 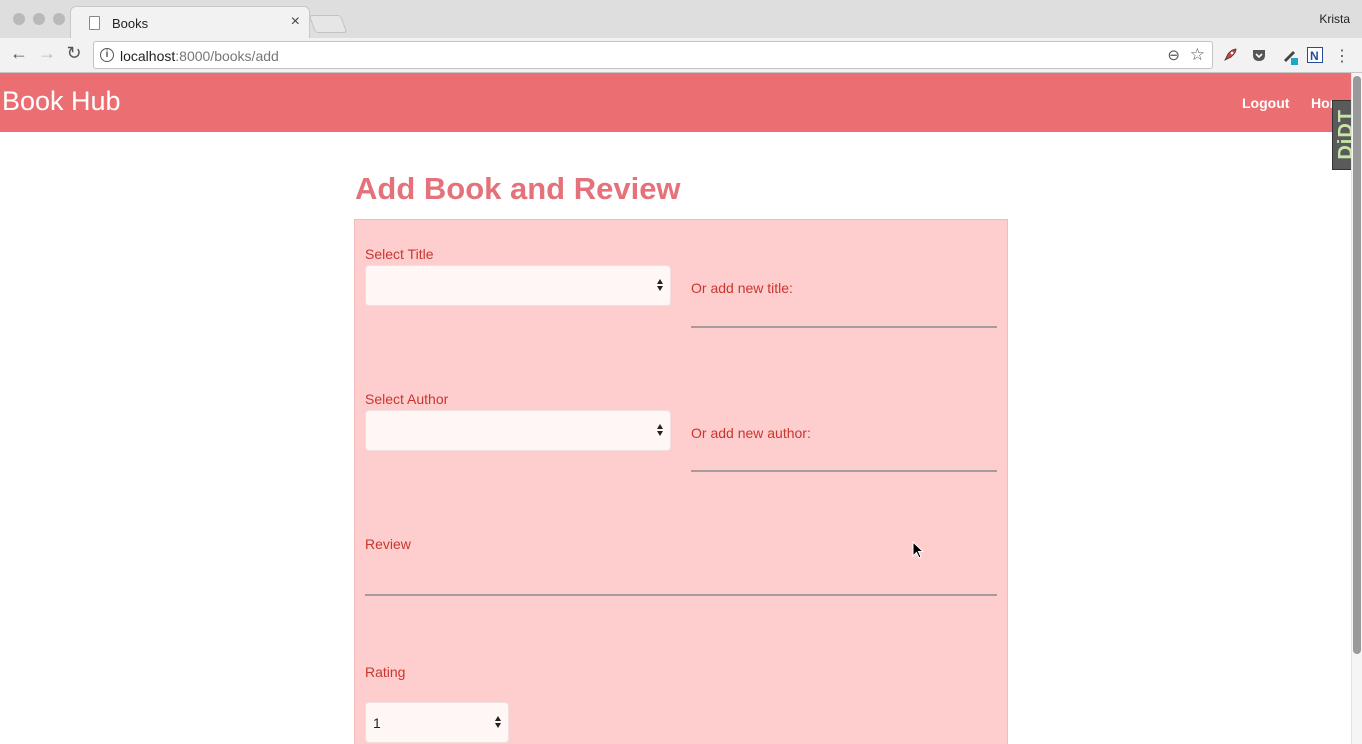 What do you see at coordinates (1259, 55) in the screenshot?
I see `pocket-extension-icon` at bounding box center [1259, 55].